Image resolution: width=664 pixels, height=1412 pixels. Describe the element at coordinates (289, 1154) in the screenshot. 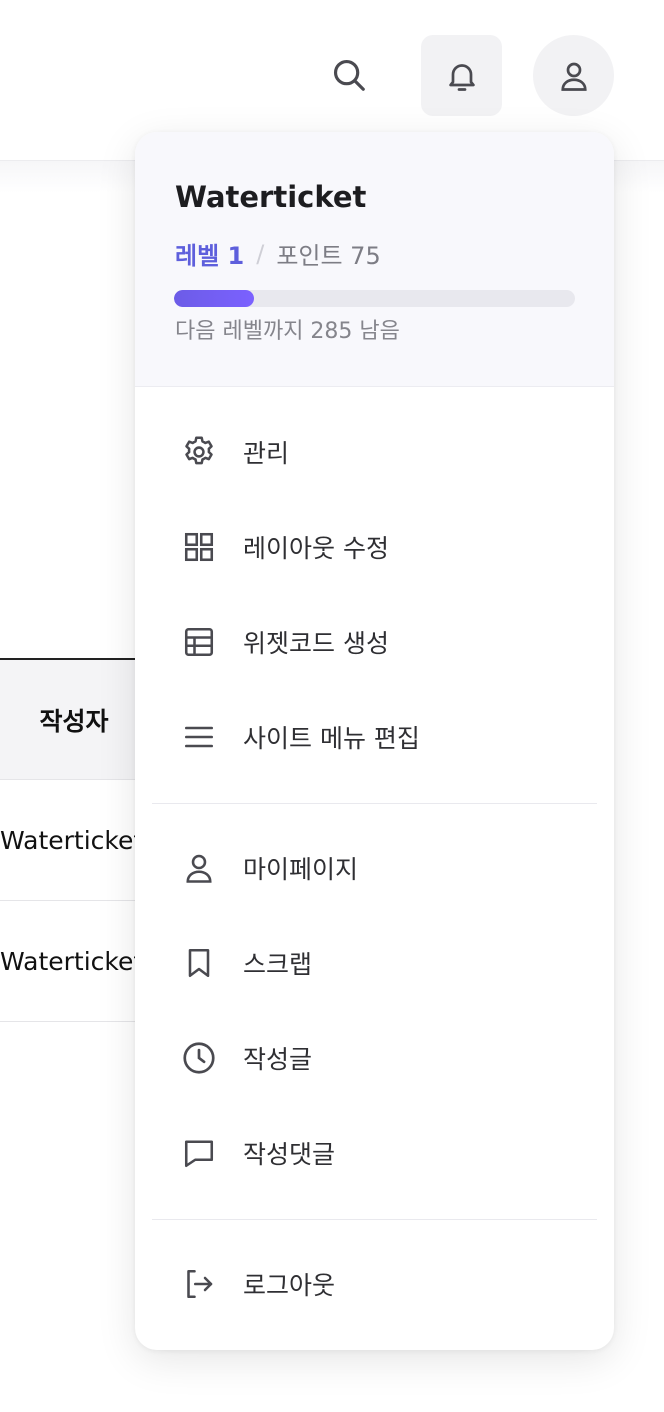

I see `menu-item-label: 작성댓글` at that location.